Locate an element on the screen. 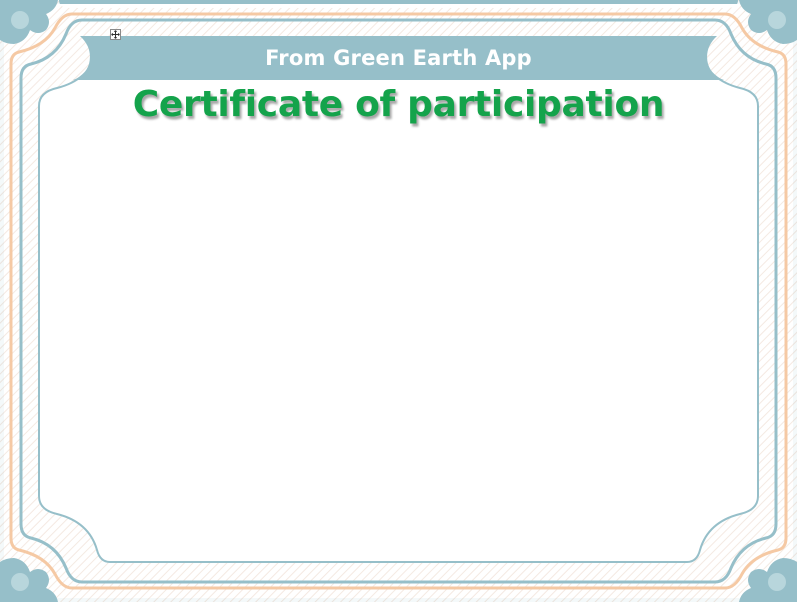 The height and width of the screenshot is (602, 797). banner-text: From Green Earth App is located at coordinates (398, 58).